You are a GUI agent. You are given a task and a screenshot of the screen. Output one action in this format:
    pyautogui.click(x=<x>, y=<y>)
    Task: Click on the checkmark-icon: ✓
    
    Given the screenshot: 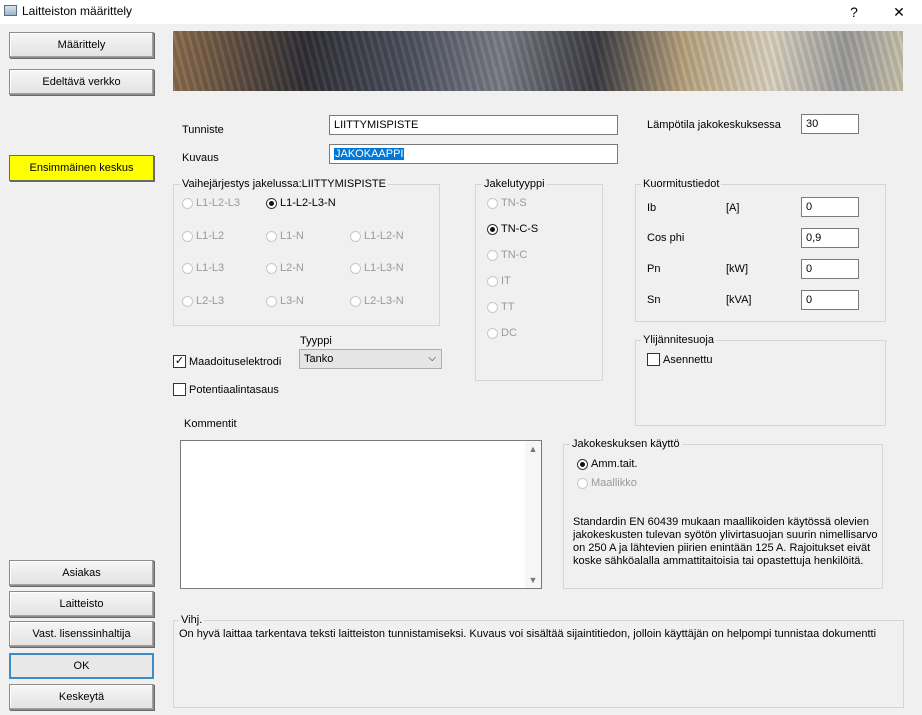 What is the action you would take?
    pyautogui.click(x=179, y=361)
    